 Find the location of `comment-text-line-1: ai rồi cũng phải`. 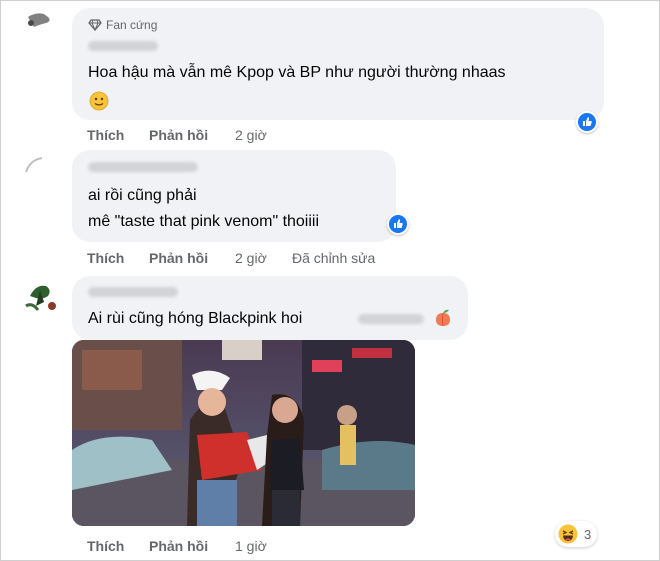

comment-text-line-1: ai rồi cũng phải is located at coordinates (142, 195).